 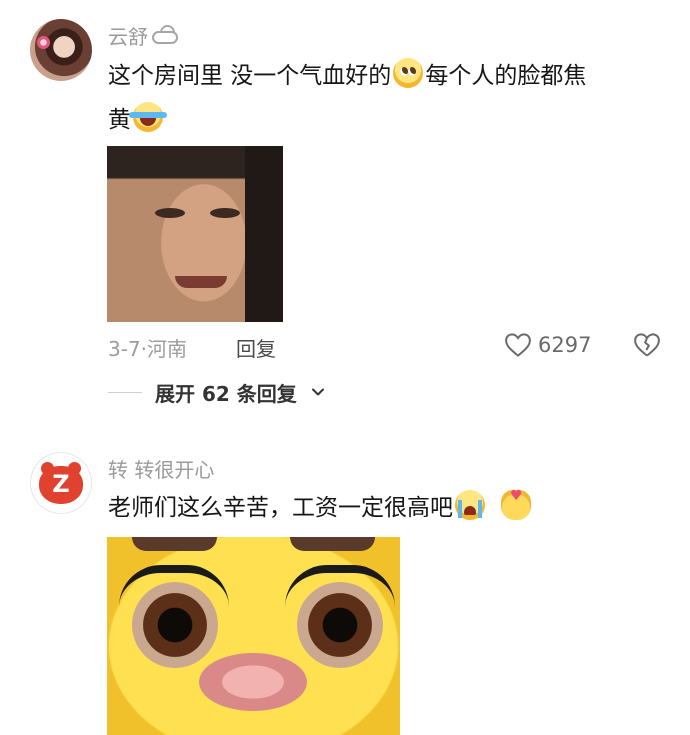 I want to click on comment-text: 老师们这么辛苦，工资一定很高吧, so click(x=320, y=502).